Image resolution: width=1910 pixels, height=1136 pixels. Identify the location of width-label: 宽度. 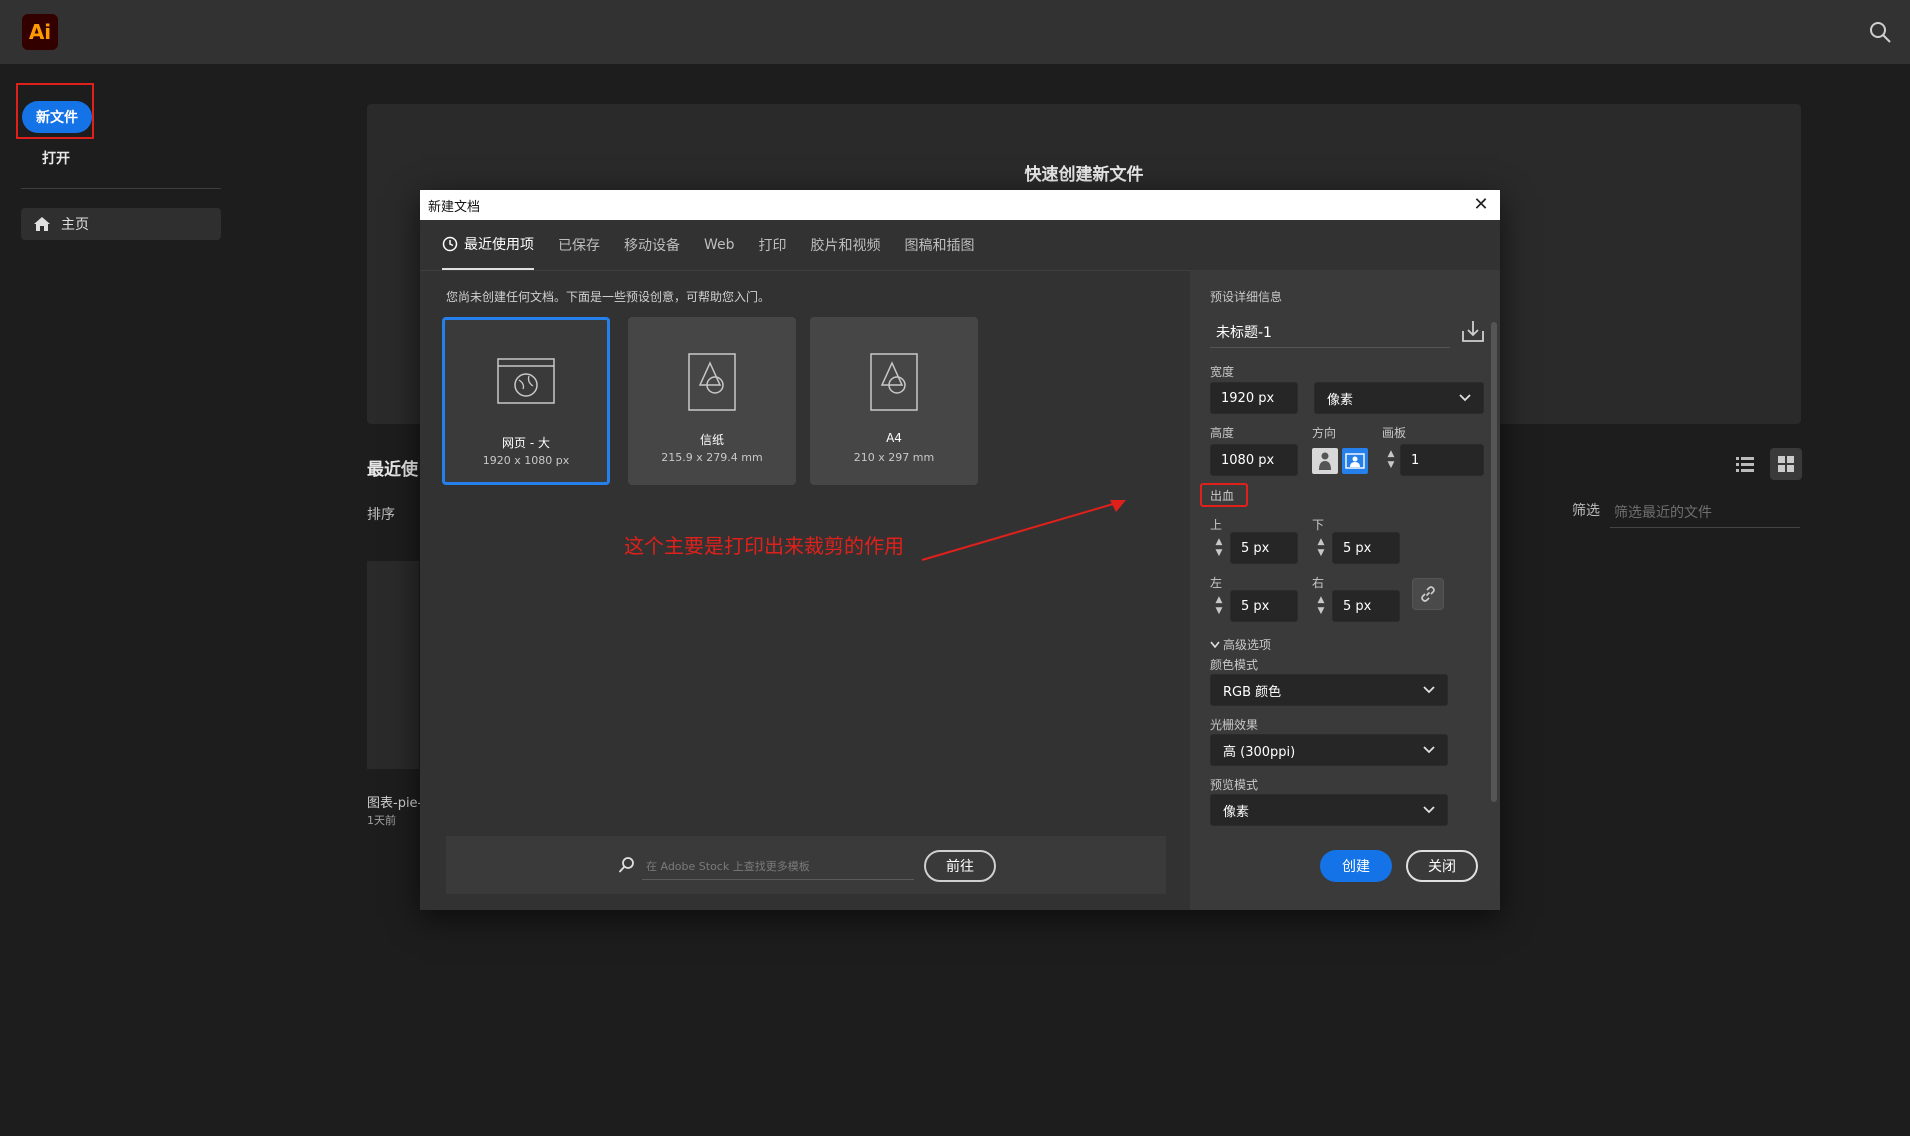
(1222, 372).